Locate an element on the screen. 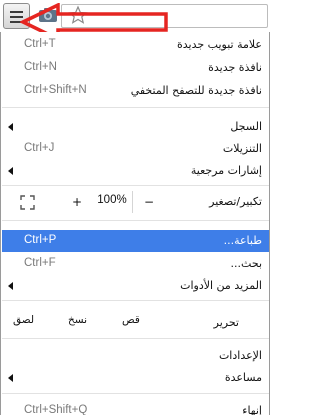 This screenshot has height=415, width=320. shortcut-text: Ctrl+P is located at coordinates (40, 240).